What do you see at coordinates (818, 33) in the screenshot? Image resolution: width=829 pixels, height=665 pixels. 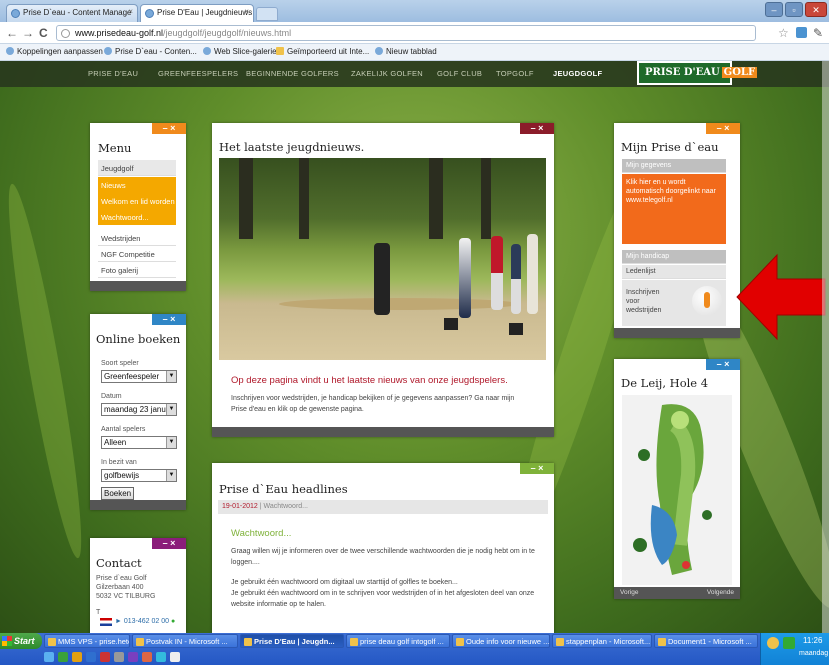 I see `wrench-icon: ✎` at bounding box center [818, 33].